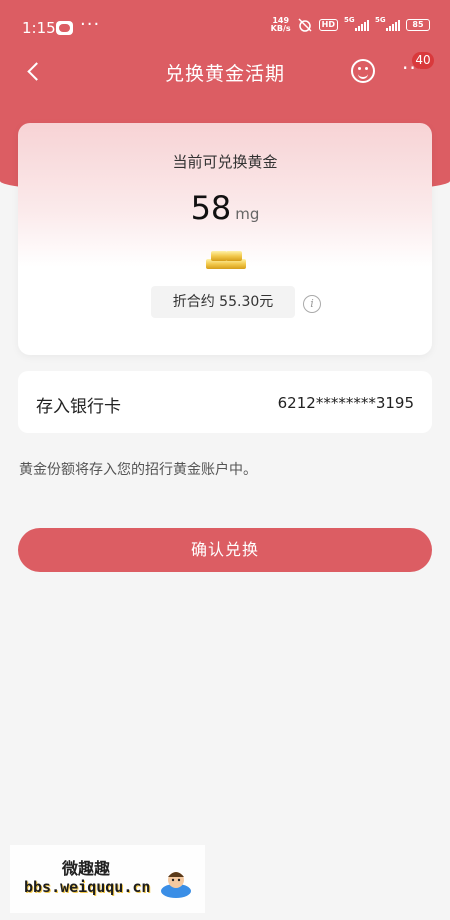  I want to click on exchangeable-gold-label: 当前可兑换黄金, so click(225, 162).